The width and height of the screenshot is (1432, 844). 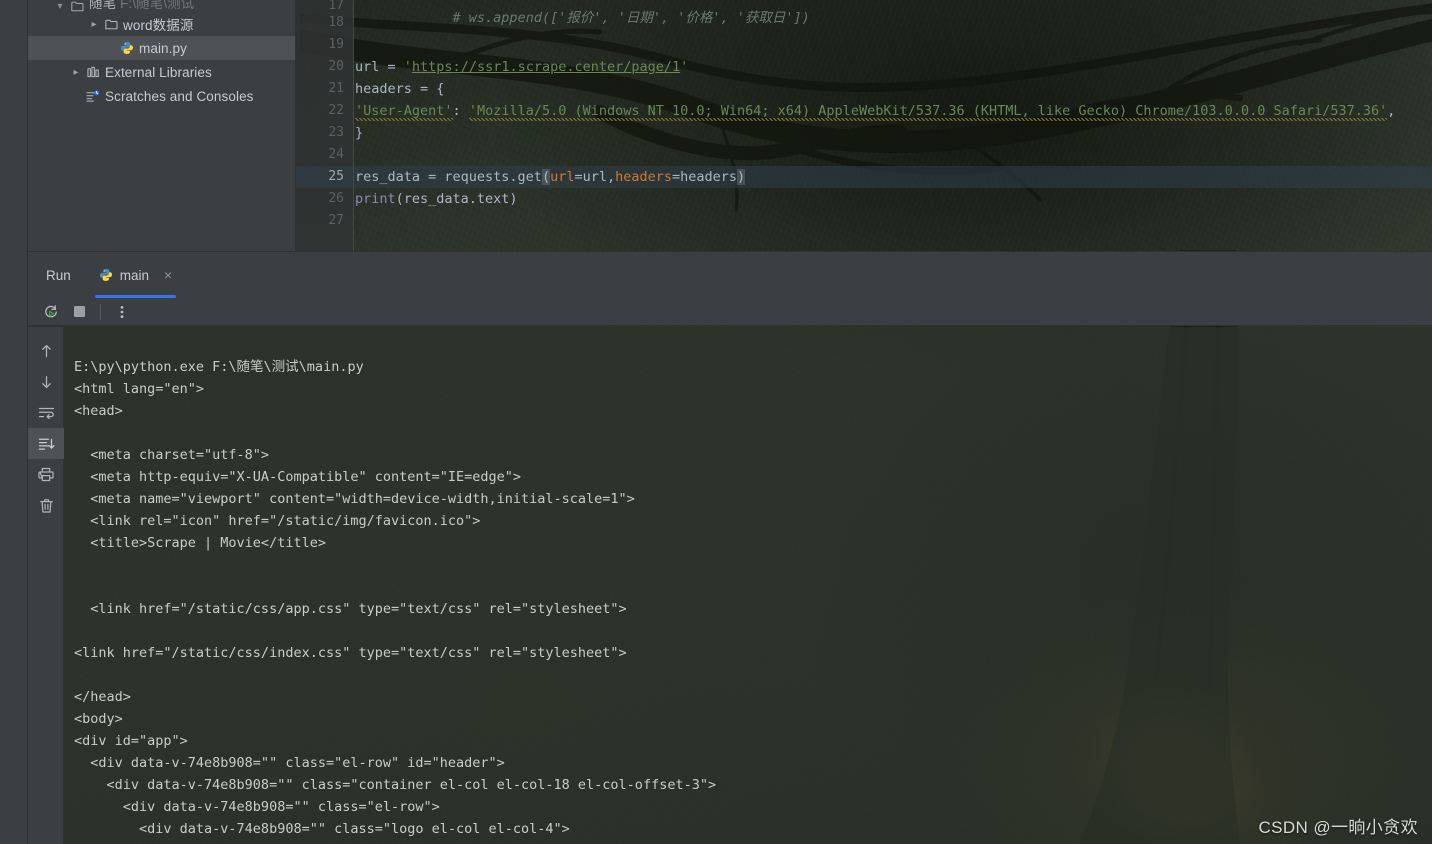 What do you see at coordinates (100, 311) in the screenshot?
I see `toolbar-separator` at bounding box center [100, 311].